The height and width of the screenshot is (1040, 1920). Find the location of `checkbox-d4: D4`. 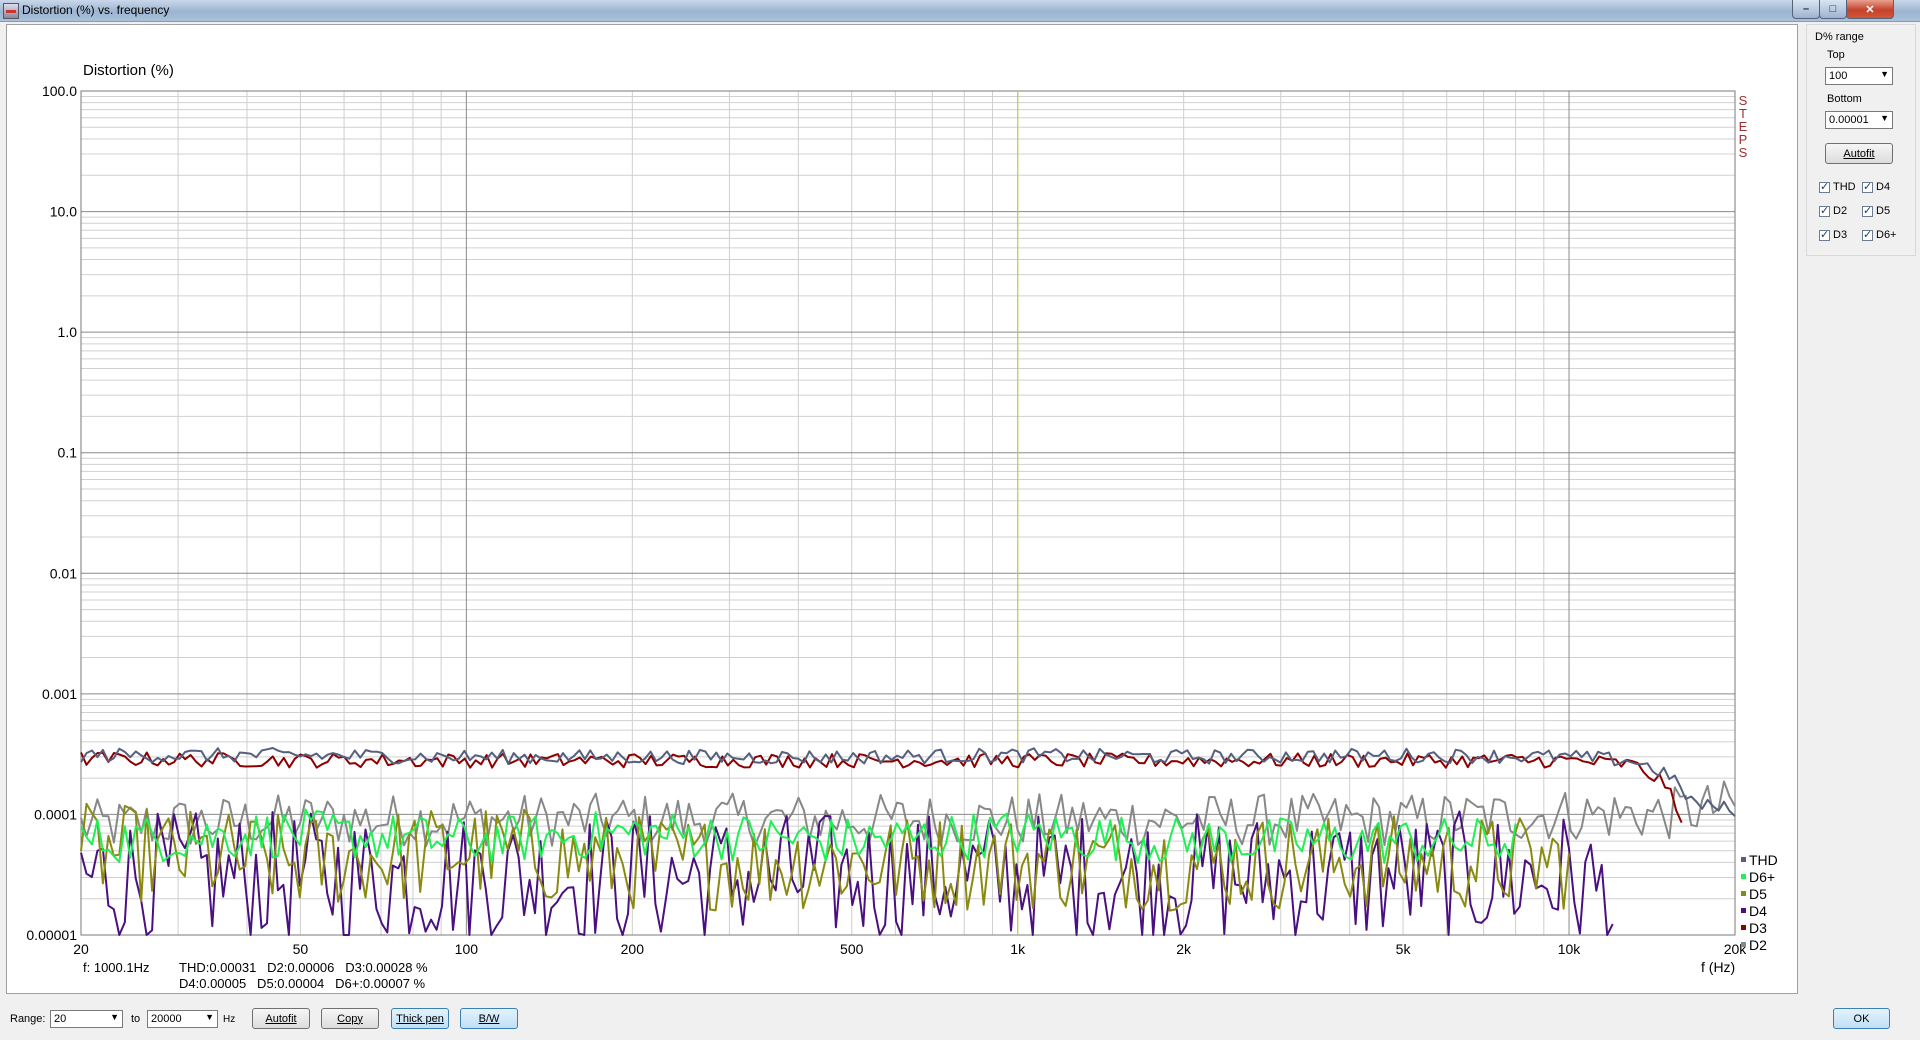

checkbox-d4: D4 is located at coordinates (1876, 186).